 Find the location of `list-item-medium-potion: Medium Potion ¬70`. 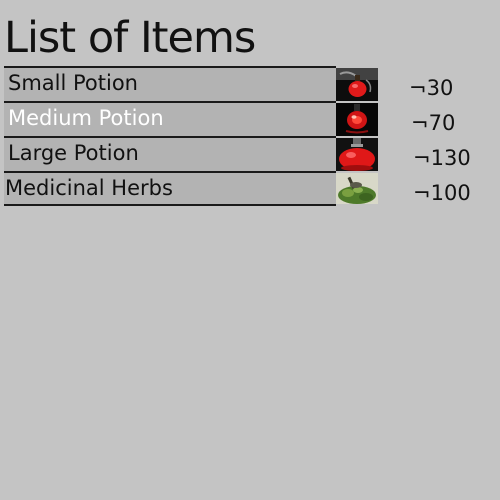

list-item-medium-potion: Medium Potion ¬70 is located at coordinates (229, 118).